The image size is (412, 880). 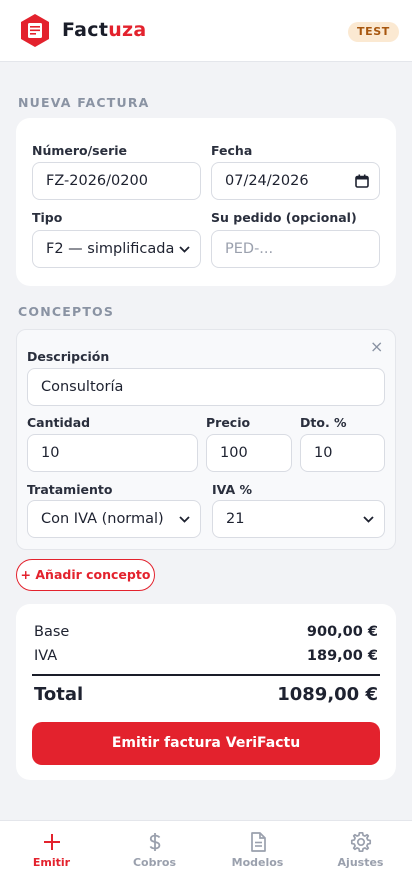 What do you see at coordinates (228, 422) in the screenshot?
I see `precio-label: Precio` at bounding box center [228, 422].